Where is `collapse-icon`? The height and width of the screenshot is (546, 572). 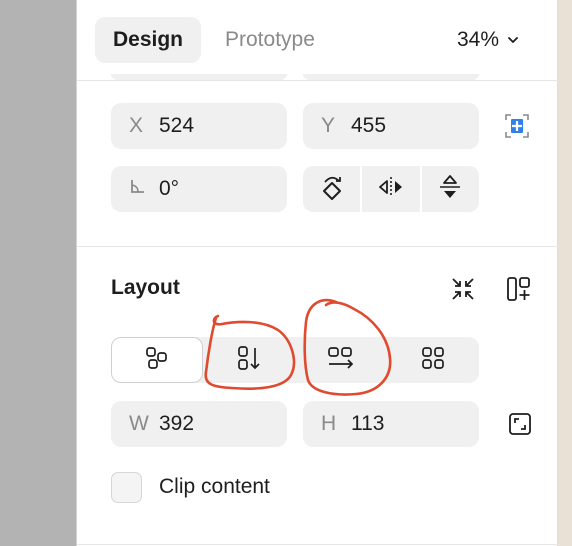 collapse-icon is located at coordinates (463, 289).